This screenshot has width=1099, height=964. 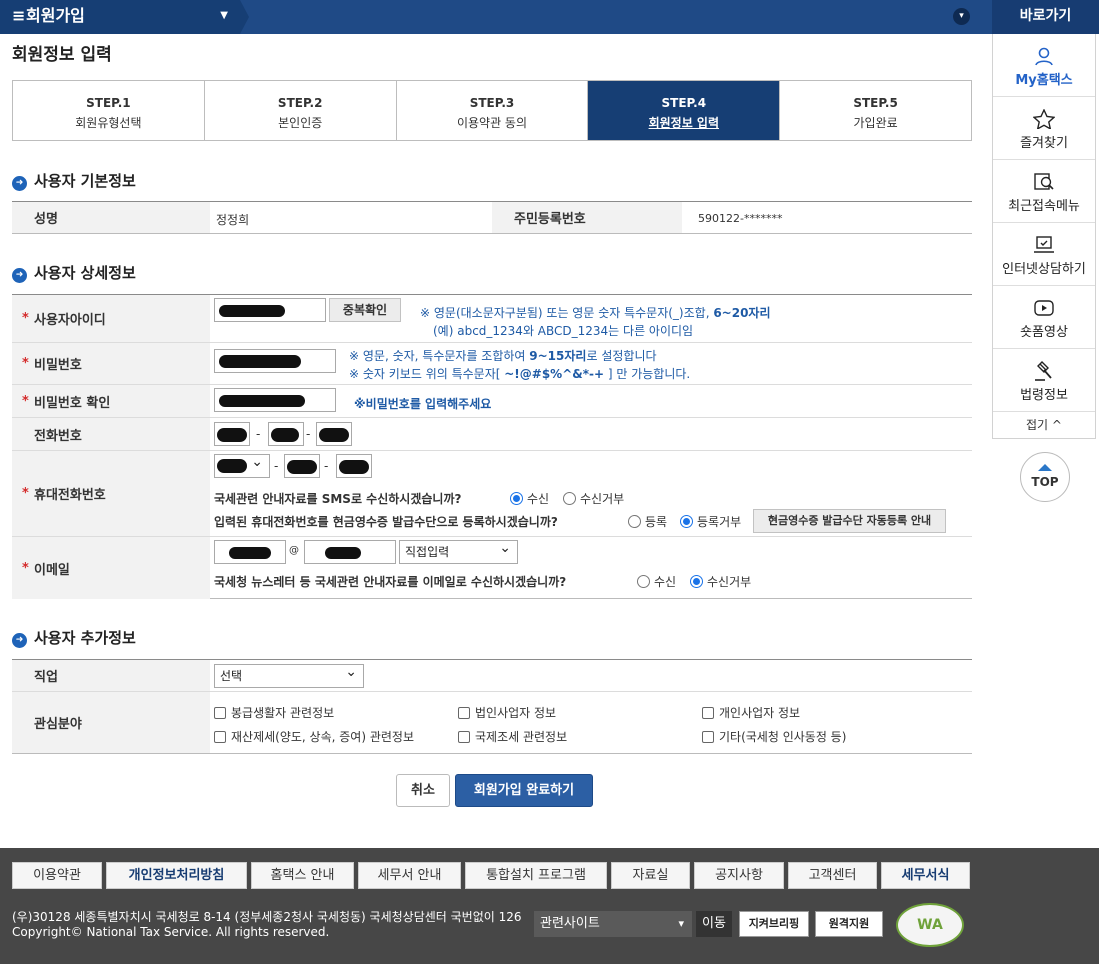 What do you see at coordinates (593, 498) in the screenshot?
I see `sms-no-radio: 수신거부` at bounding box center [593, 498].